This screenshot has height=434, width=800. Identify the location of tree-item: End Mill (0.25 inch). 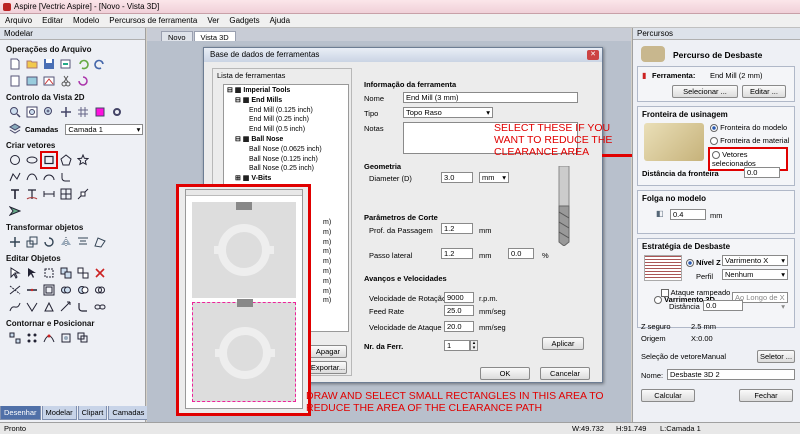
(286, 120).